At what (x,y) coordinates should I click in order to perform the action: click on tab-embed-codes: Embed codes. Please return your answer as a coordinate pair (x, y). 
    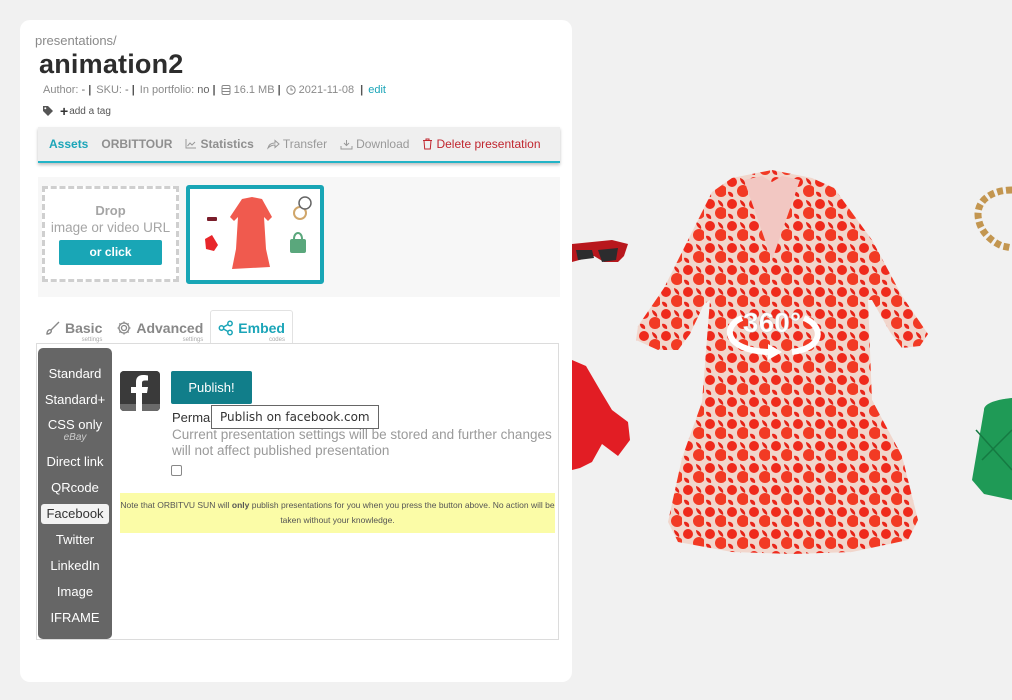
    Looking at the image, I should click on (251, 327).